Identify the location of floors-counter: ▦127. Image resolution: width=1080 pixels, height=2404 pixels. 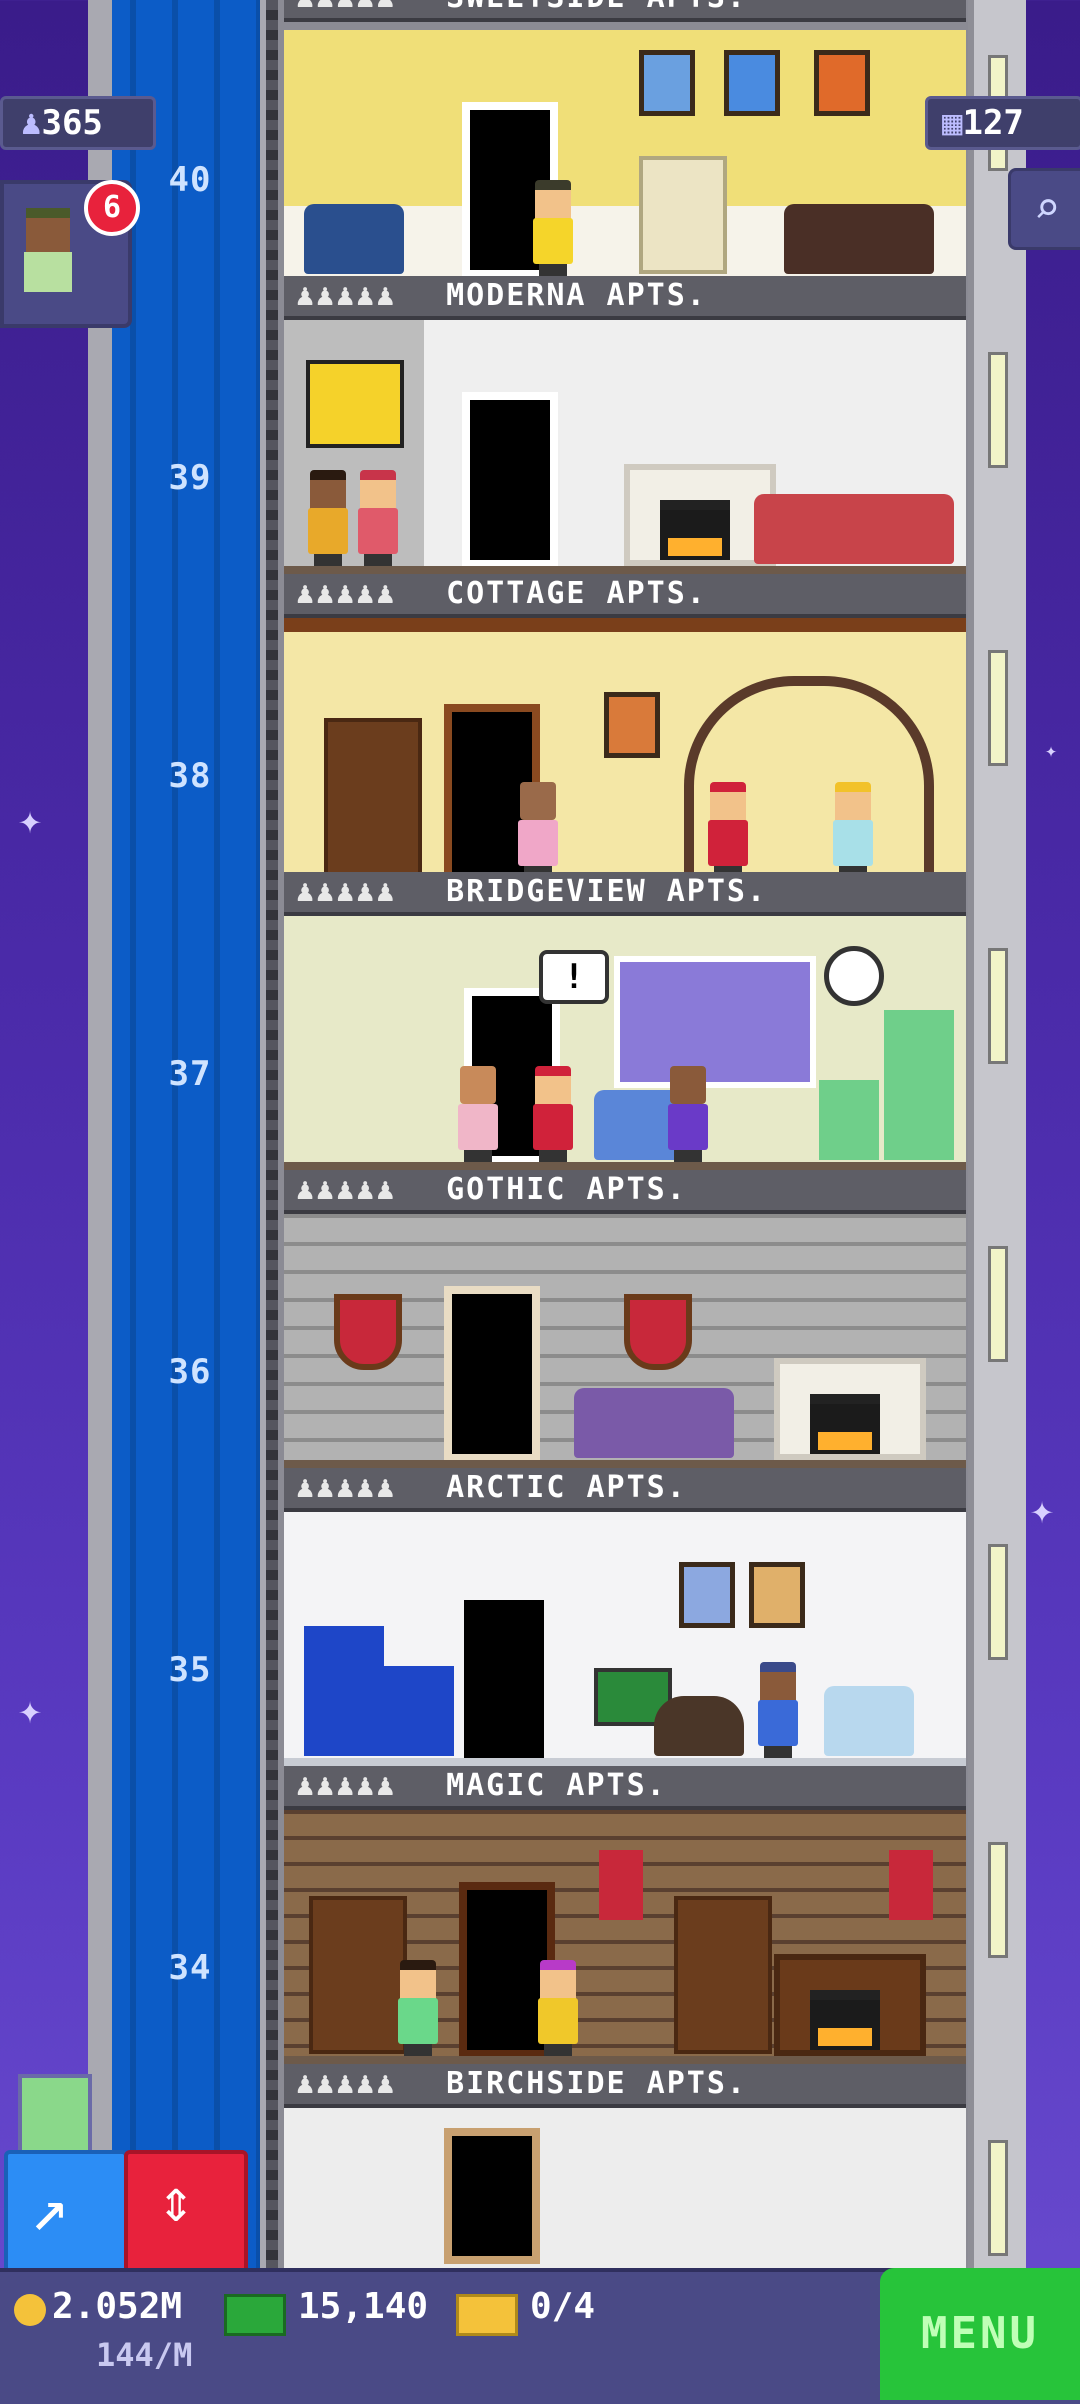
(1002, 123).